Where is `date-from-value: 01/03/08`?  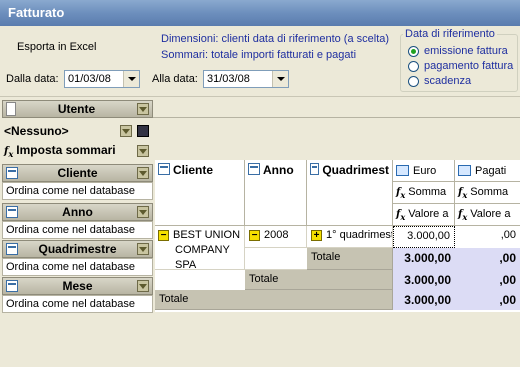 date-from-value: 01/03/08 is located at coordinates (89, 79).